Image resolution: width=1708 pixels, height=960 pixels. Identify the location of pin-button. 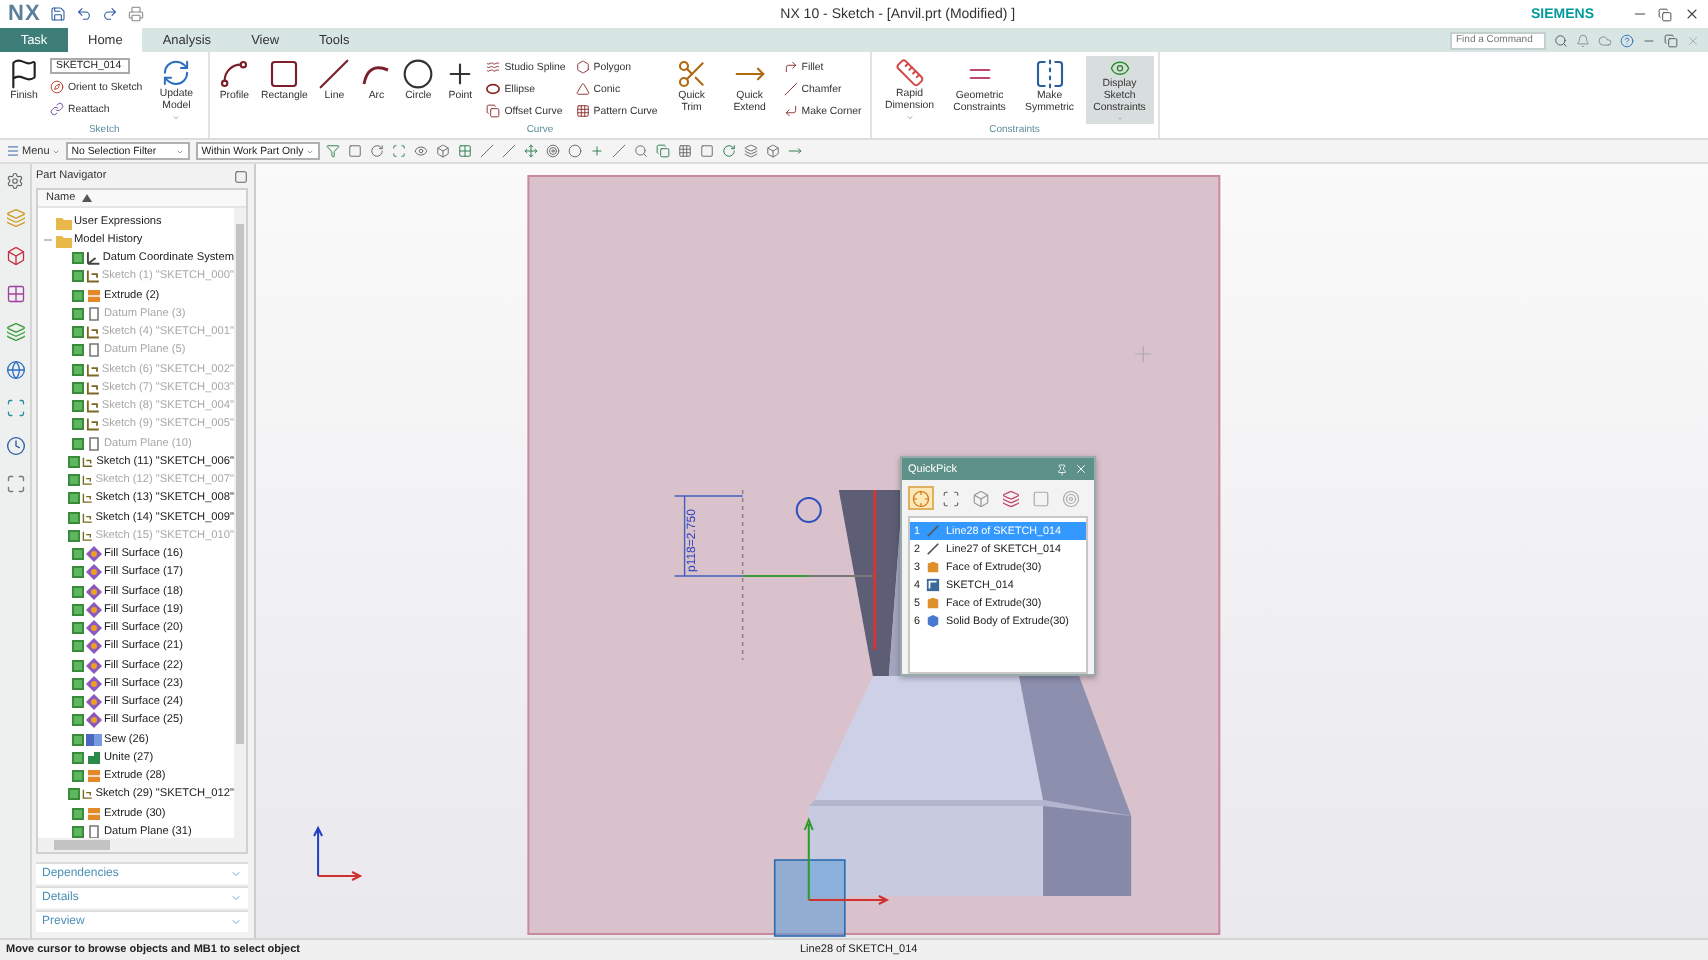
(1061, 469).